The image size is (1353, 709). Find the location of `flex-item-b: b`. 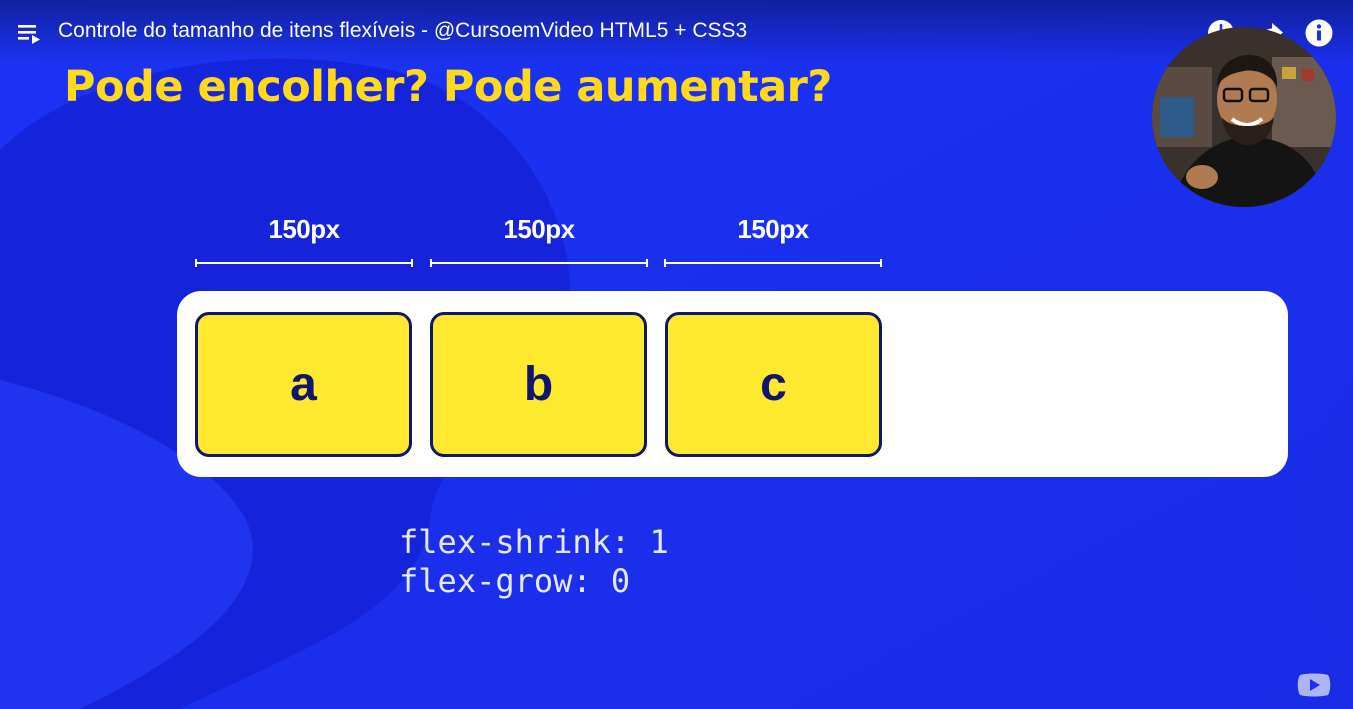

flex-item-b: b is located at coordinates (538, 384).